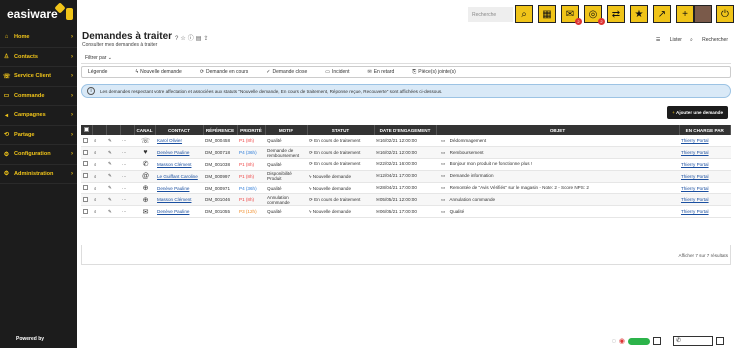 The width and height of the screenshot is (736, 348). What do you see at coordinates (192, 39) in the screenshot?
I see `info-icon: ⓘ` at bounding box center [192, 39].